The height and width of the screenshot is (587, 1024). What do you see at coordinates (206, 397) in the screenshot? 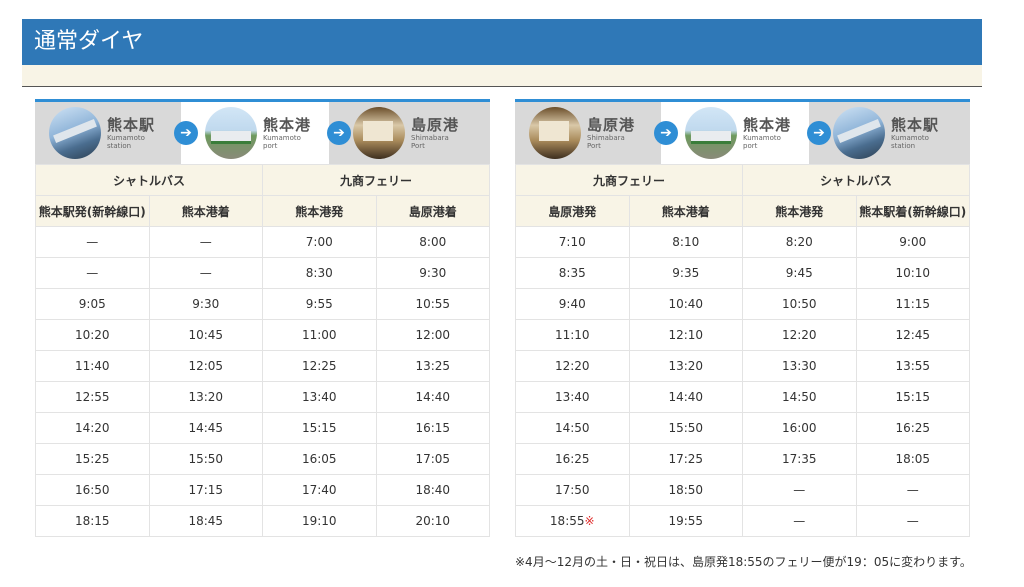
I see `time-value: 13:20` at bounding box center [206, 397].